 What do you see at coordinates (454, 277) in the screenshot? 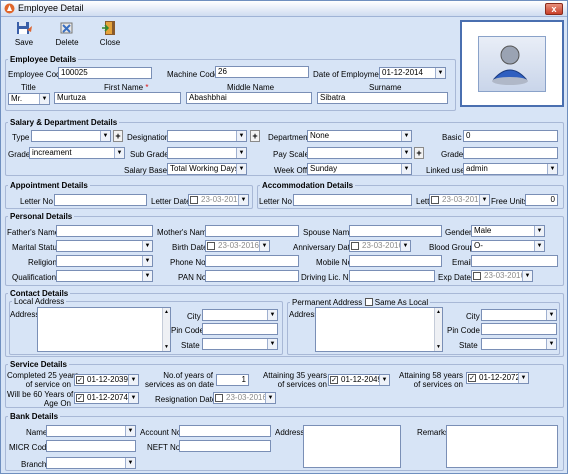
I see `exp-date-label: Exp Date` at bounding box center [454, 277].